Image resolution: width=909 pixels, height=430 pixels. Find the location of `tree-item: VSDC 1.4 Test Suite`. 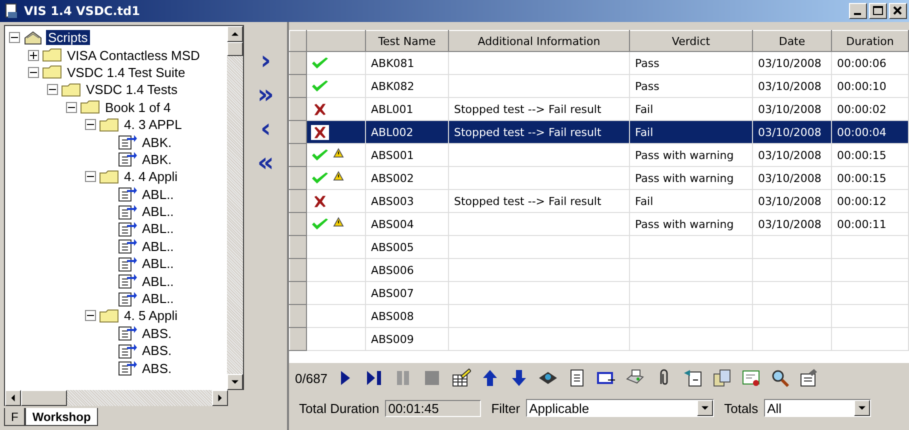

tree-item: VSDC 1.4 Test Suite is located at coordinates (126, 72).